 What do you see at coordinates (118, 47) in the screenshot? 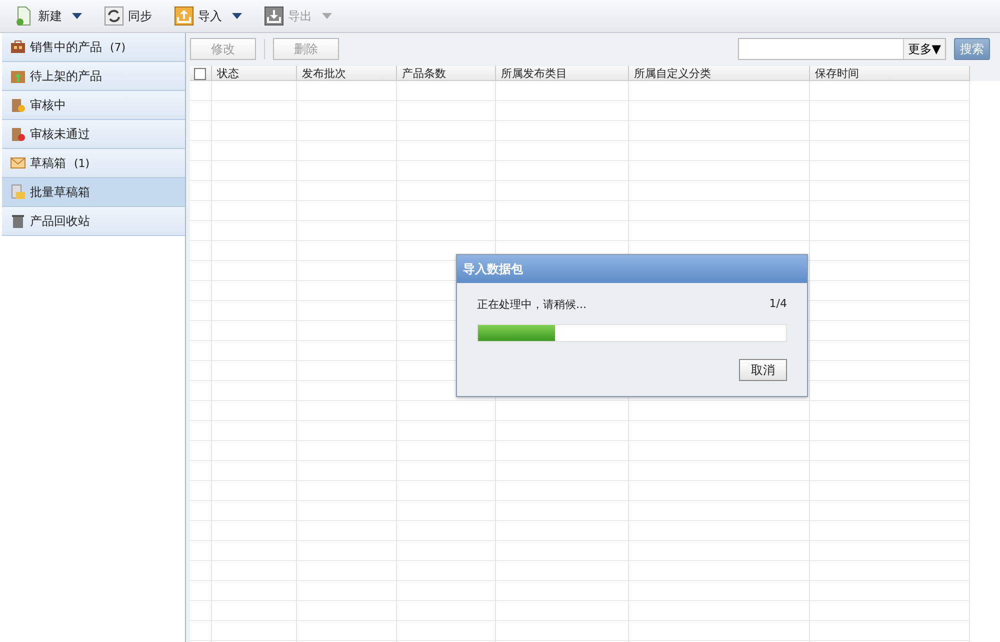
I see `item-count: (7)` at bounding box center [118, 47].